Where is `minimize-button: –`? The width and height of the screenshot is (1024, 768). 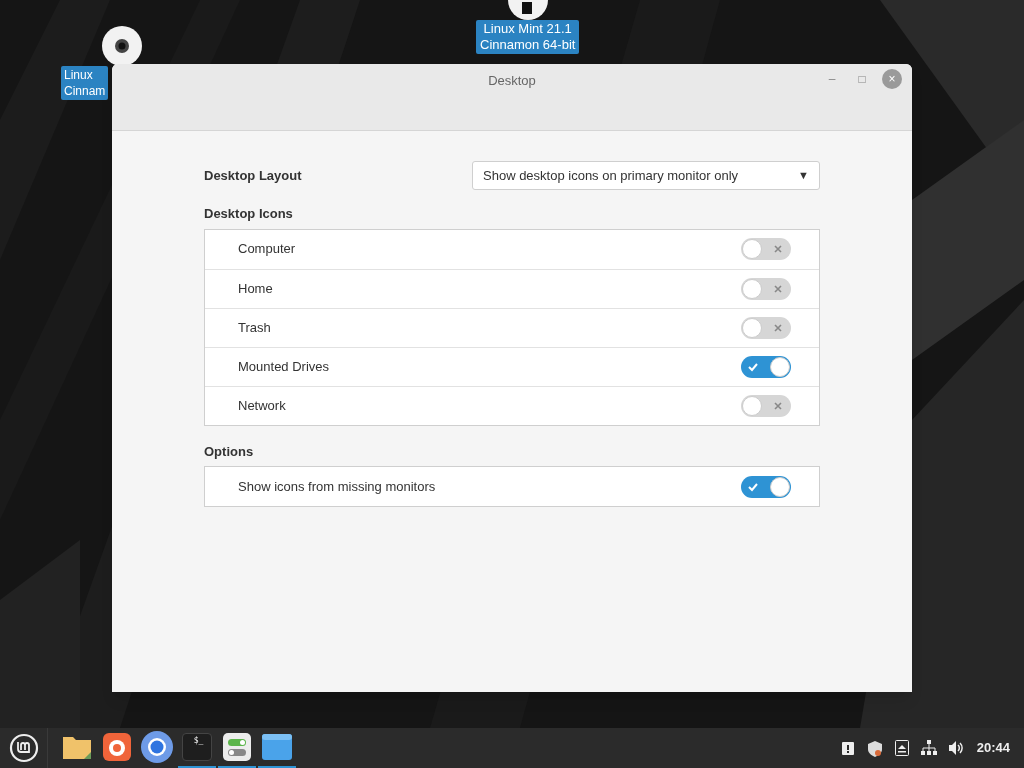
minimize-button: – is located at coordinates (832, 79).